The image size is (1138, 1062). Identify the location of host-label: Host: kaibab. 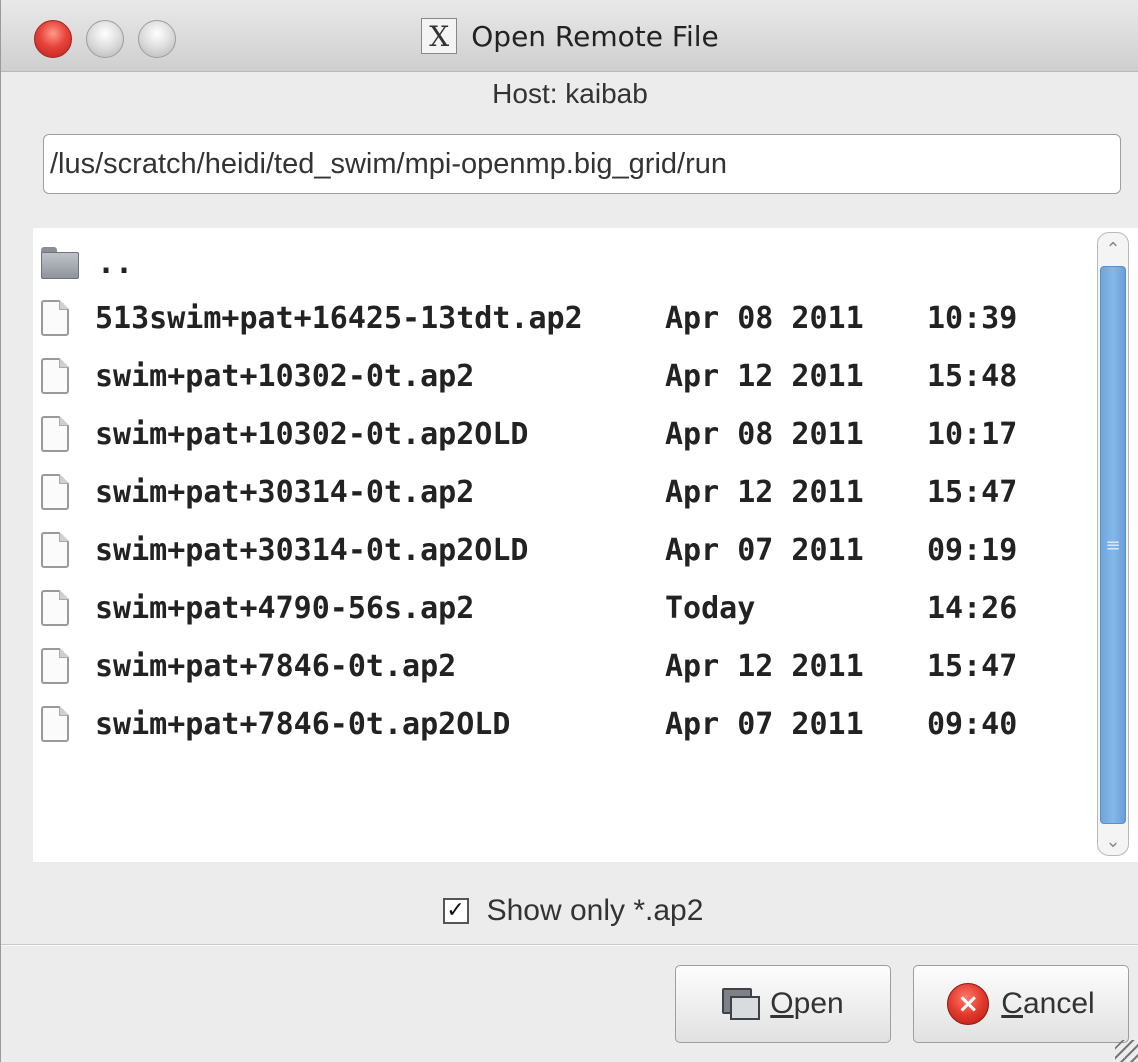
(570, 93).